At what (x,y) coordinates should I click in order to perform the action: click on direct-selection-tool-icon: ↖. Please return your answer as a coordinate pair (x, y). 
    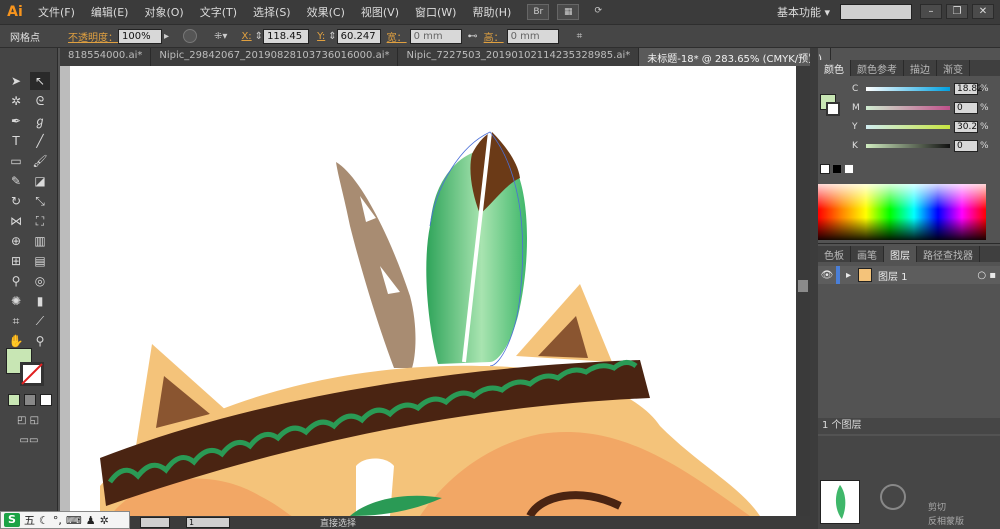
    Looking at the image, I should click on (40, 81).